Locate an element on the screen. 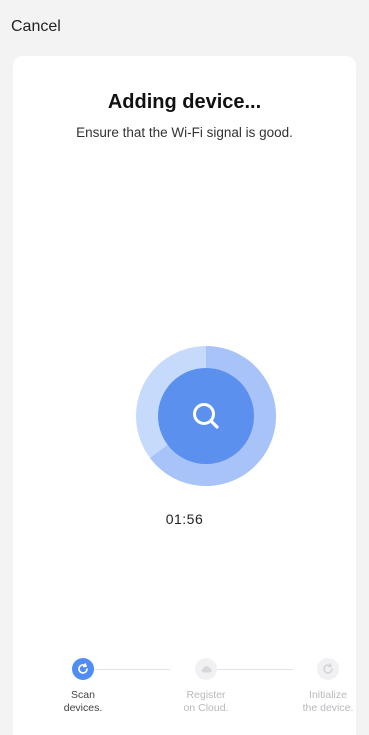 The width and height of the screenshot is (369, 735). top-bar: Cancel is located at coordinates (184, 28).